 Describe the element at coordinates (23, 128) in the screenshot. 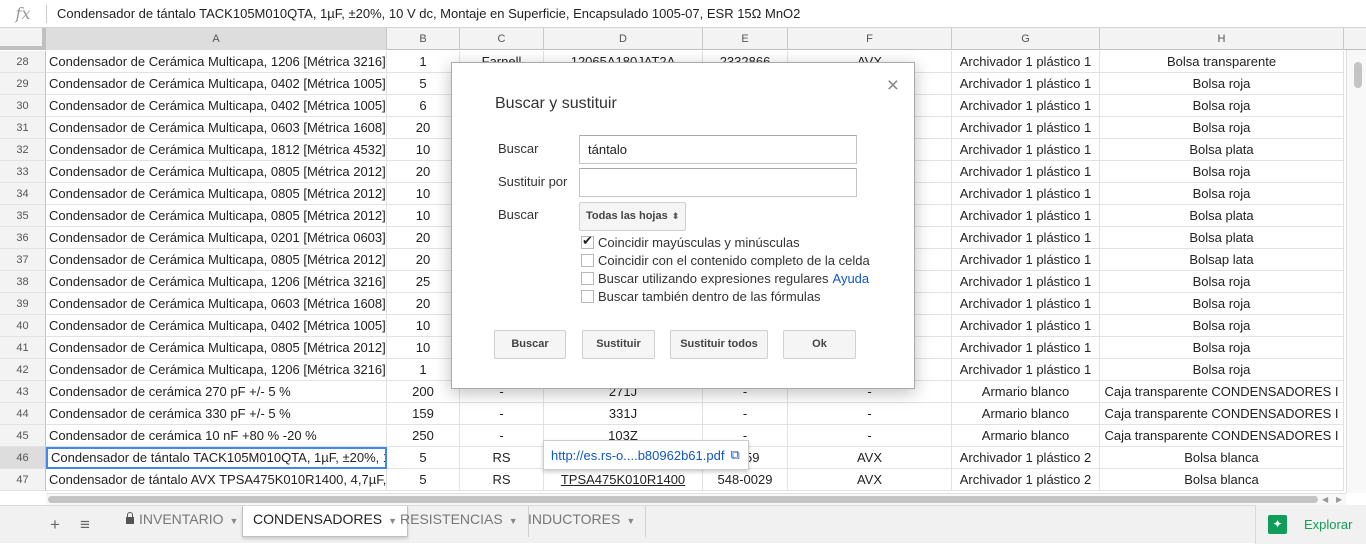

I see `row-number: 31` at that location.